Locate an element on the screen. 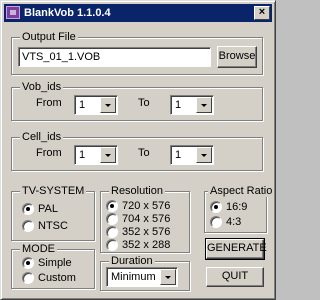 This screenshot has width=320, height=300. res-352x288-label: 352 x 288 is located at coordinates (146, 245).